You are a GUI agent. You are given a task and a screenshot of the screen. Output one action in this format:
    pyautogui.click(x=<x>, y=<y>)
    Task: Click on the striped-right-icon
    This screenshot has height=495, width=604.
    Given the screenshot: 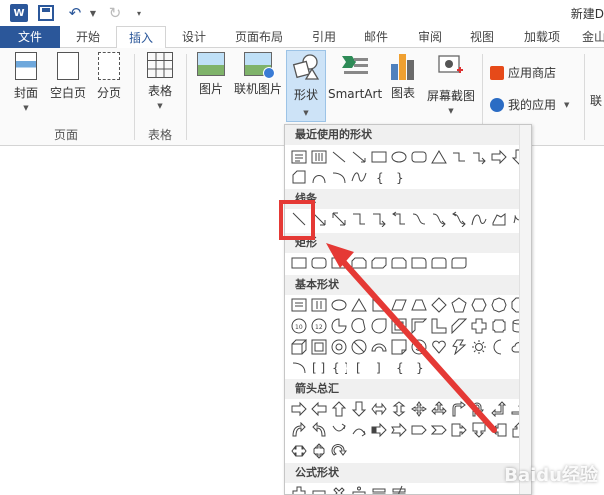 What is the action you would take?
    pyautogui.click(x=379, y=430)
    